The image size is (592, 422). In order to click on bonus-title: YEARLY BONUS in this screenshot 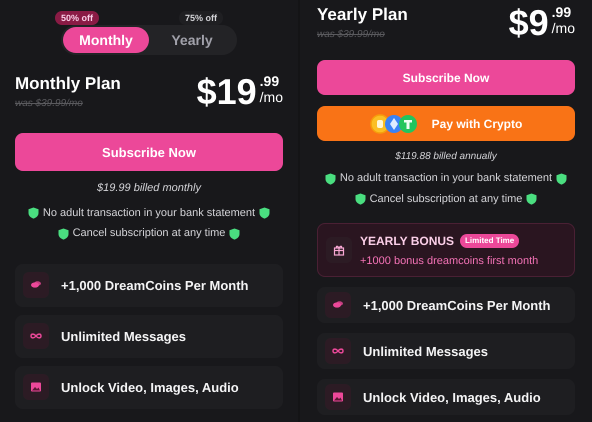, I will do `click(407, 241)`.